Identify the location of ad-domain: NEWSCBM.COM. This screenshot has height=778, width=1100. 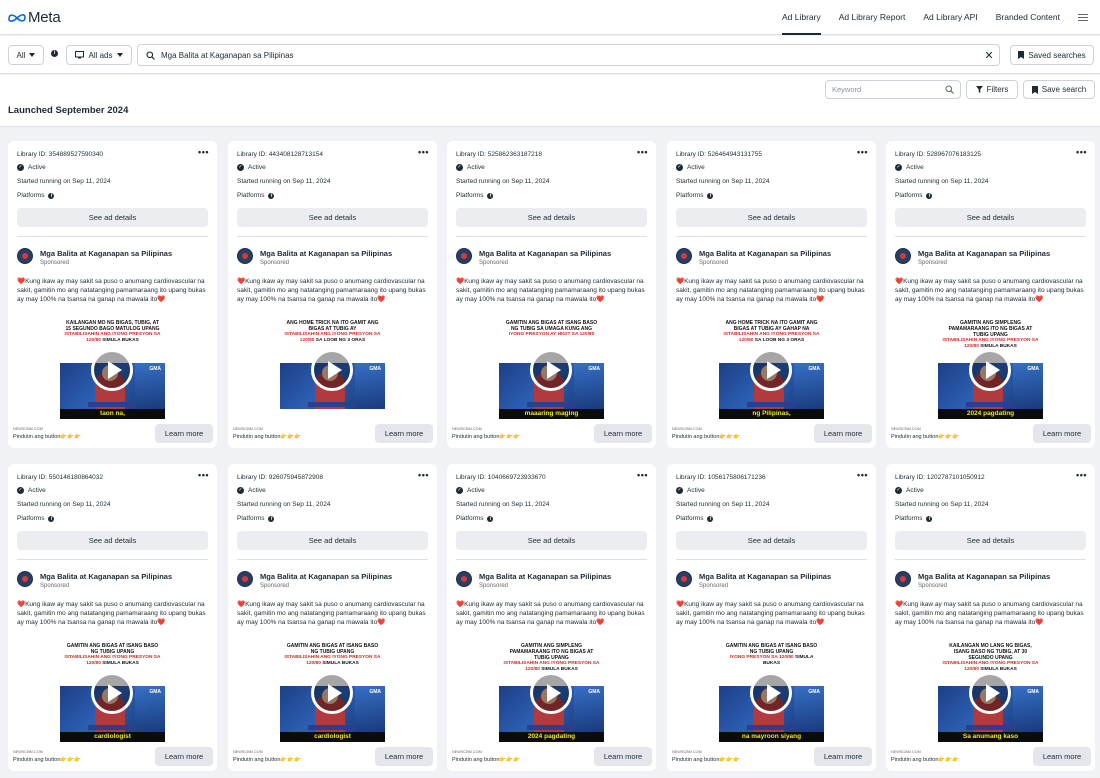
(687, 429).